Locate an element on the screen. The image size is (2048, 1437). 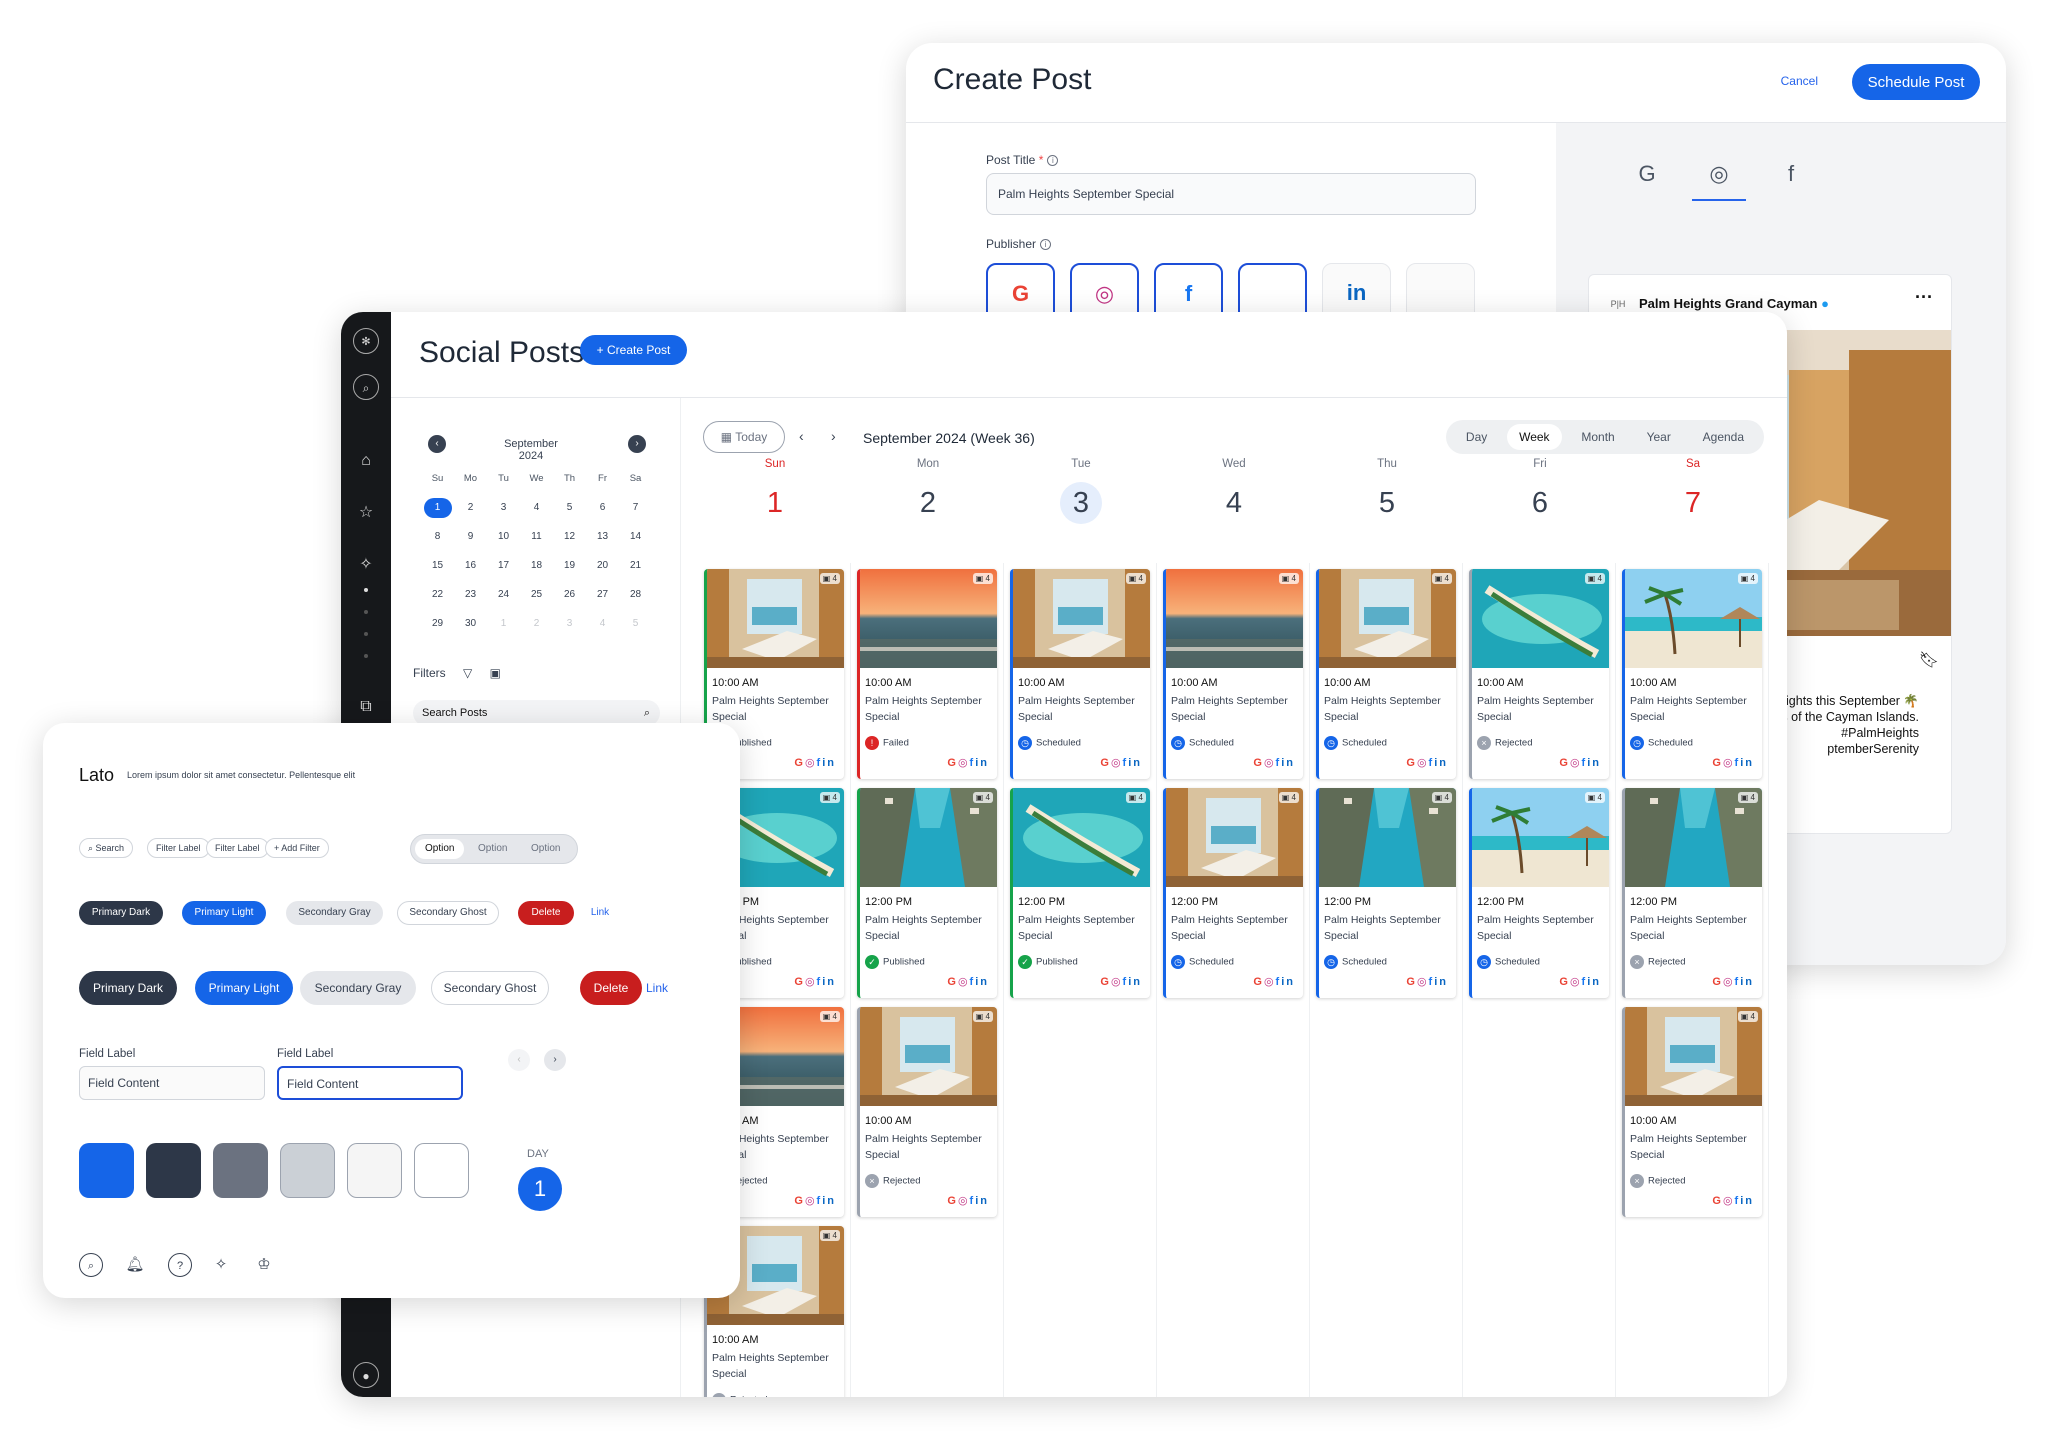
day-header-thu: Thu 5 is located at coordinates (1387, 491).